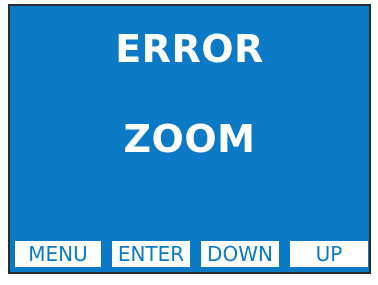 Image resolution: width=378 pixels, height=285 pixels. I want to click on error-message: ZOOM, so click(189, 139).